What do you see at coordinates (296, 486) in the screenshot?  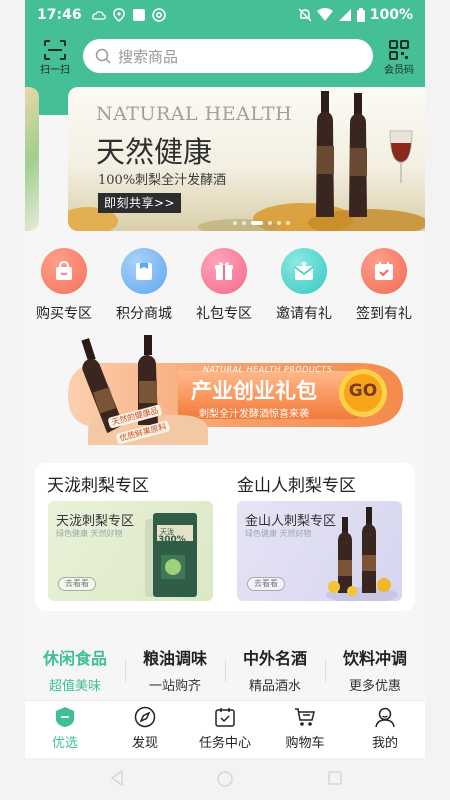 I see `zone-title: 金山人刺梨专区` at bounding box center [296, 486].